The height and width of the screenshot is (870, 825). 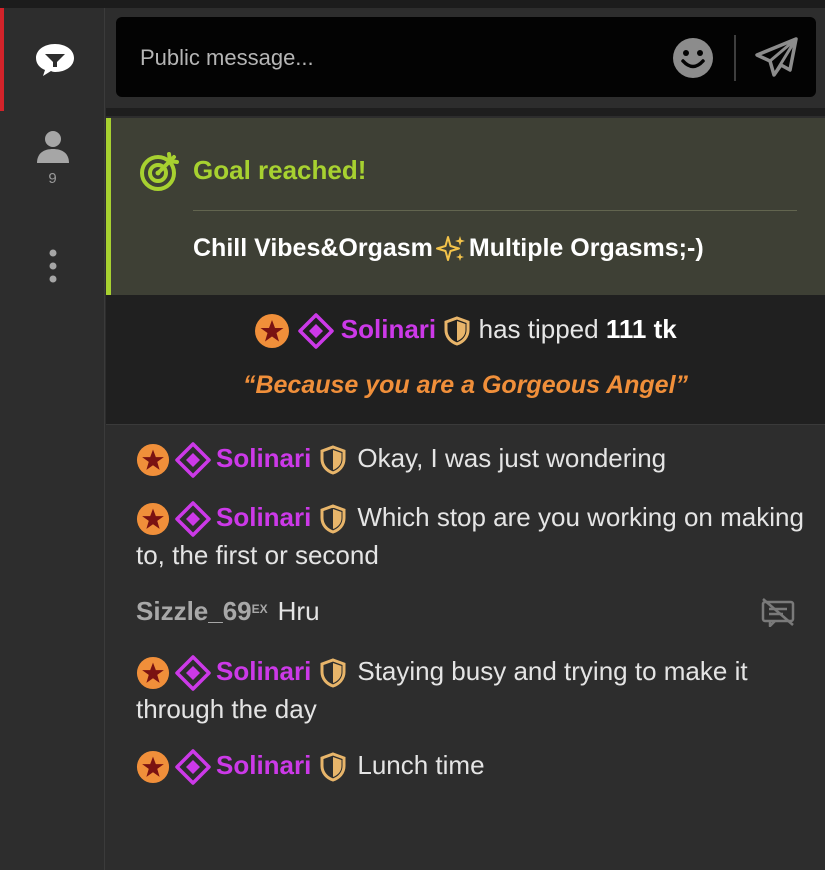 I want to click on user-count: 9, so click(x=52, y=178).